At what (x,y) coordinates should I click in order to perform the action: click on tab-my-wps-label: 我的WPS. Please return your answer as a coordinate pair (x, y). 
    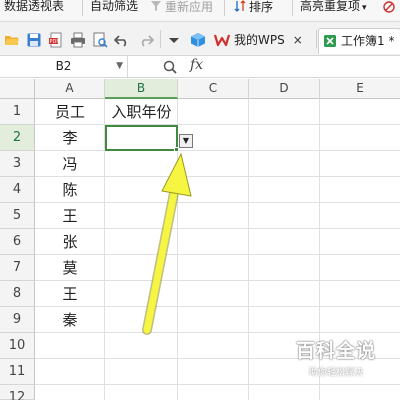
    Looking at the image, I should click on (259, 40).